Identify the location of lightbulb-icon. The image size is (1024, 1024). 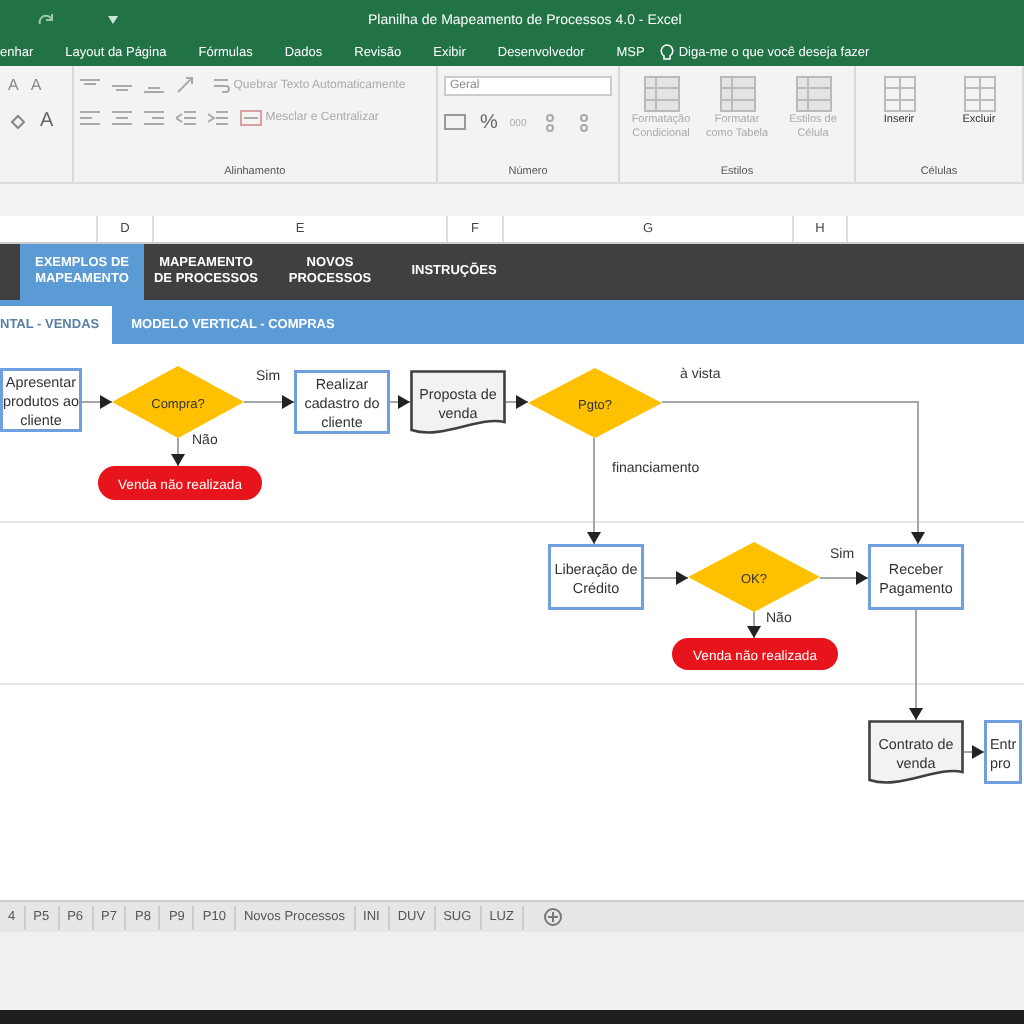
(667, 53).